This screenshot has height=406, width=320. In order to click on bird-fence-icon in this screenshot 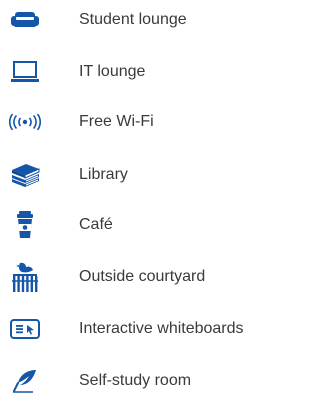, I will do `click(25, 277)`.